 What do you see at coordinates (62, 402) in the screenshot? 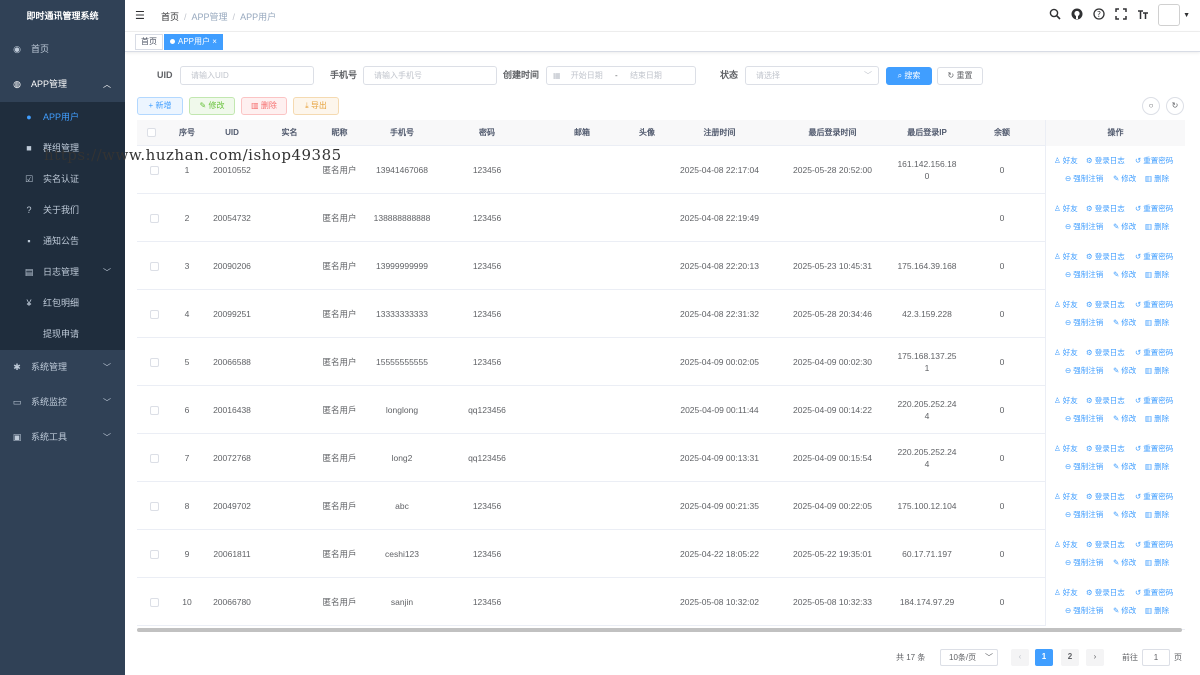
I see `sidebar-item-monitor: ▭ 系统监控 ﹀` at bounding box center [62, 402].